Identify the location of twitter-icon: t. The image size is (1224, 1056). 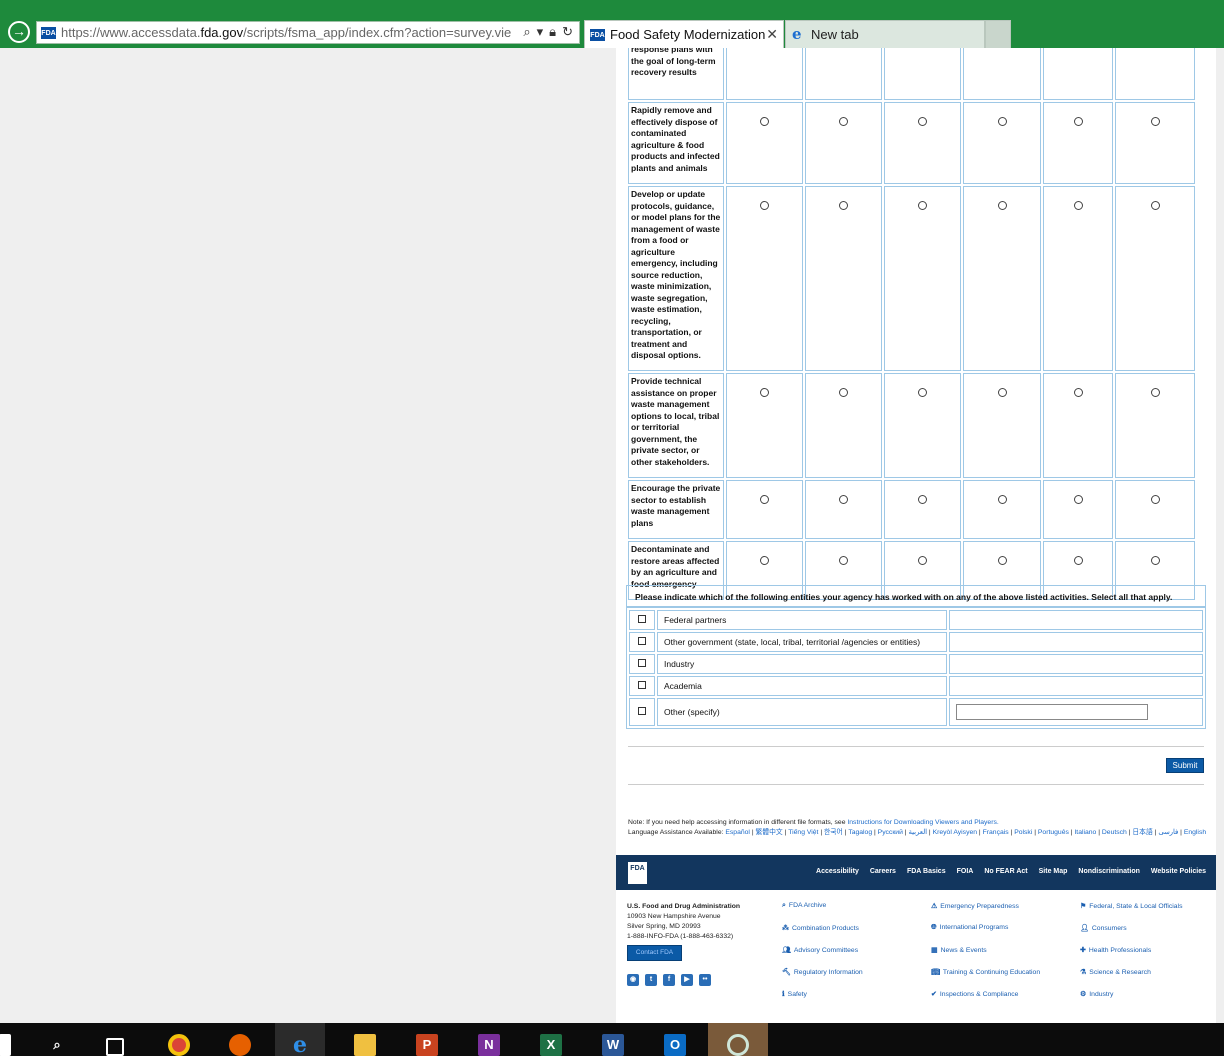
(651, 980).